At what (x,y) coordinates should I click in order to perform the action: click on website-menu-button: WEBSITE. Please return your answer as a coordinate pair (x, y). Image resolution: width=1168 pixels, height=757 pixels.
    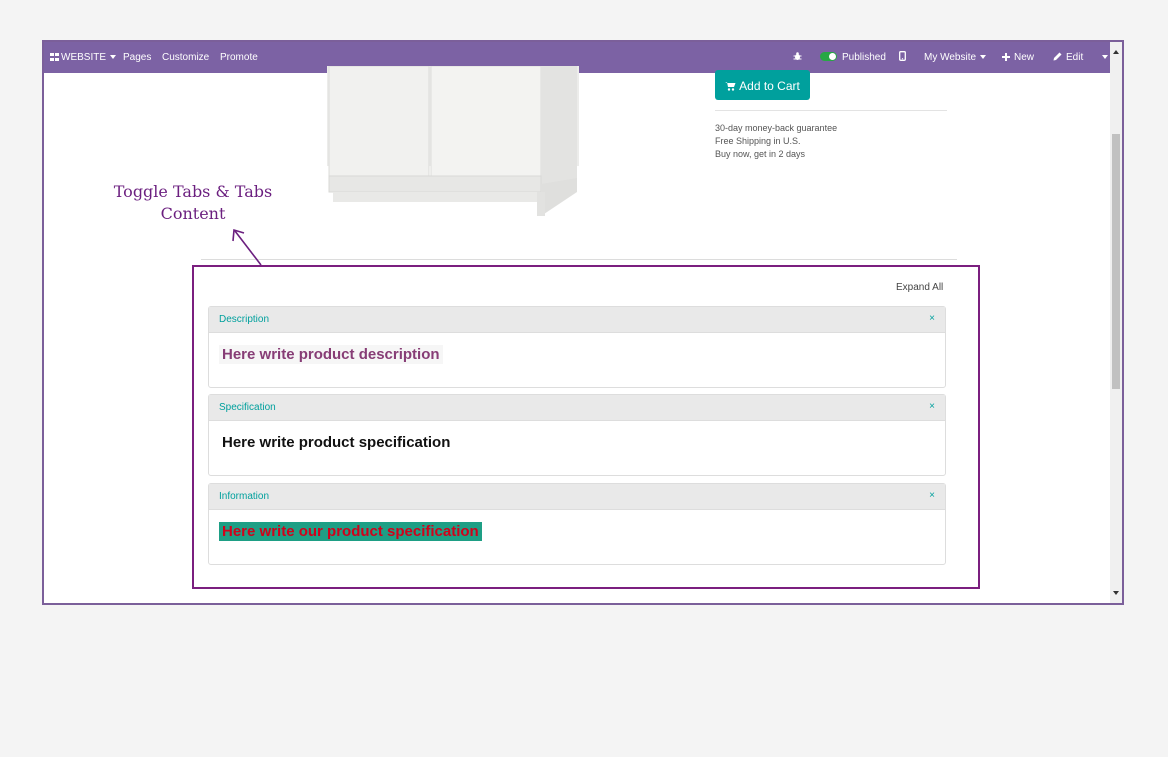
    Looking at the image, I should click on (83, 57).